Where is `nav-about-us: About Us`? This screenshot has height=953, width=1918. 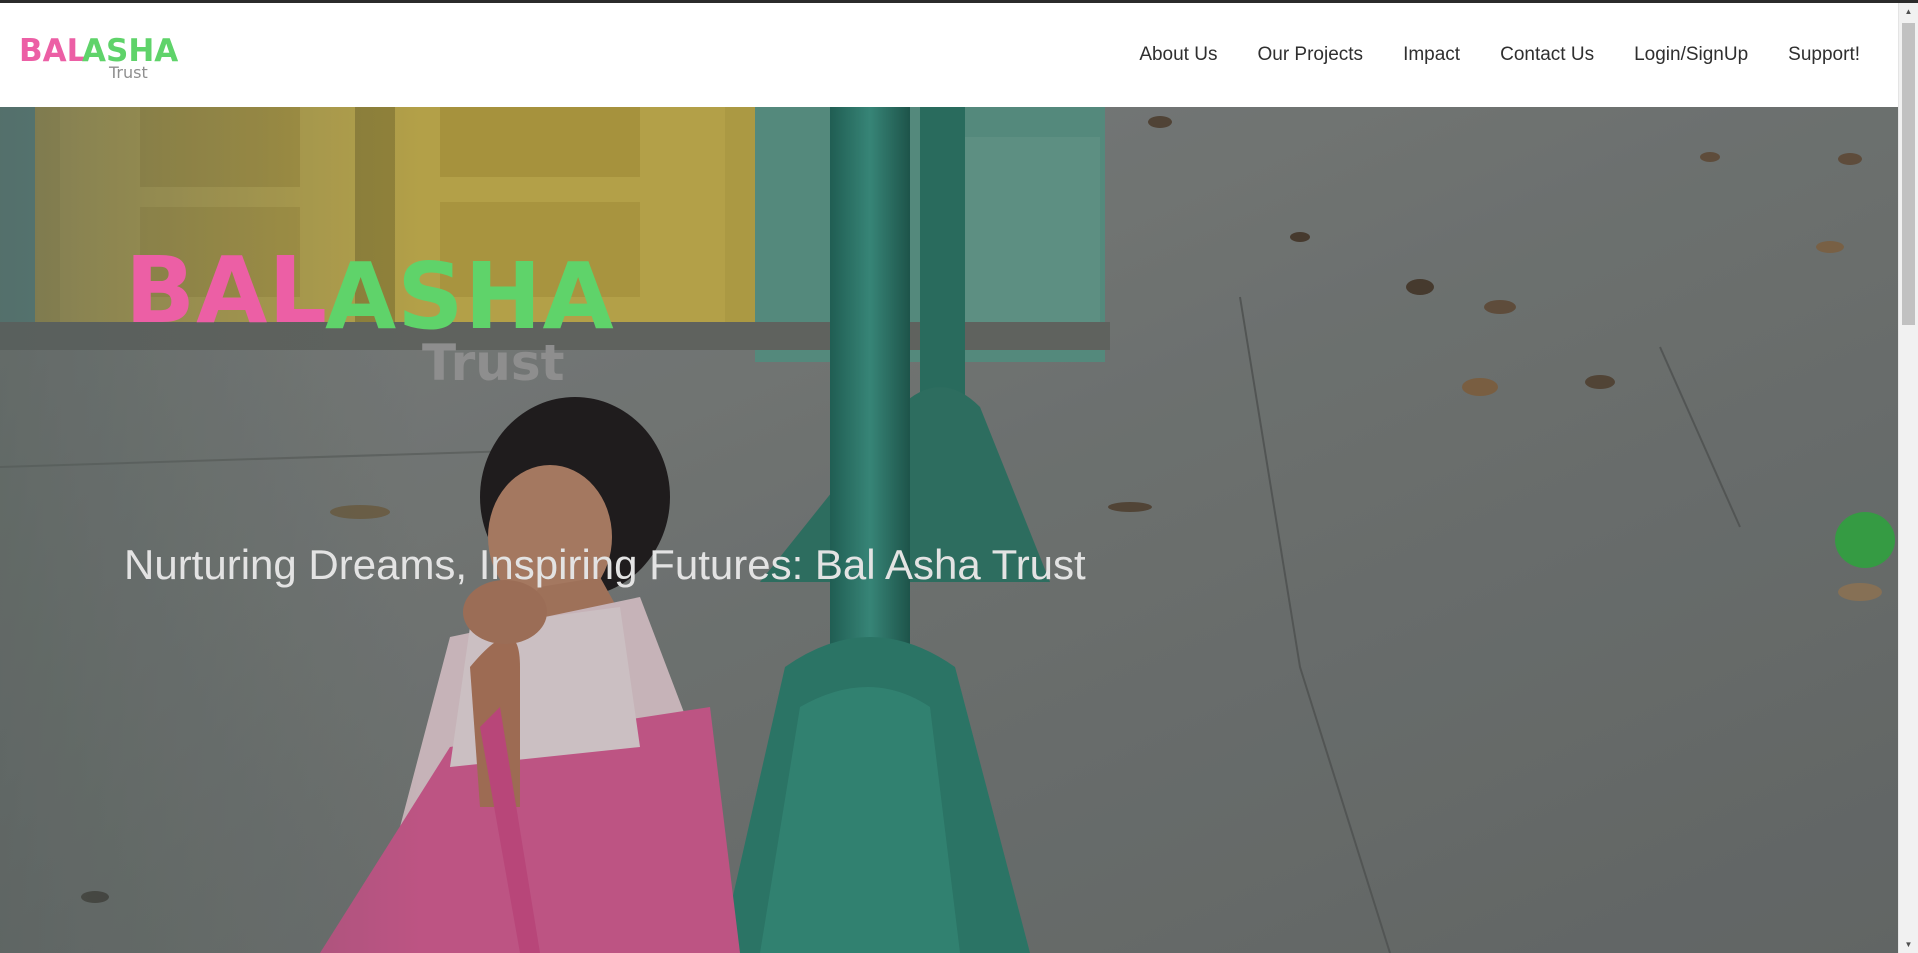 nav-about-us: About Us is located at coordinates (1178, 55).